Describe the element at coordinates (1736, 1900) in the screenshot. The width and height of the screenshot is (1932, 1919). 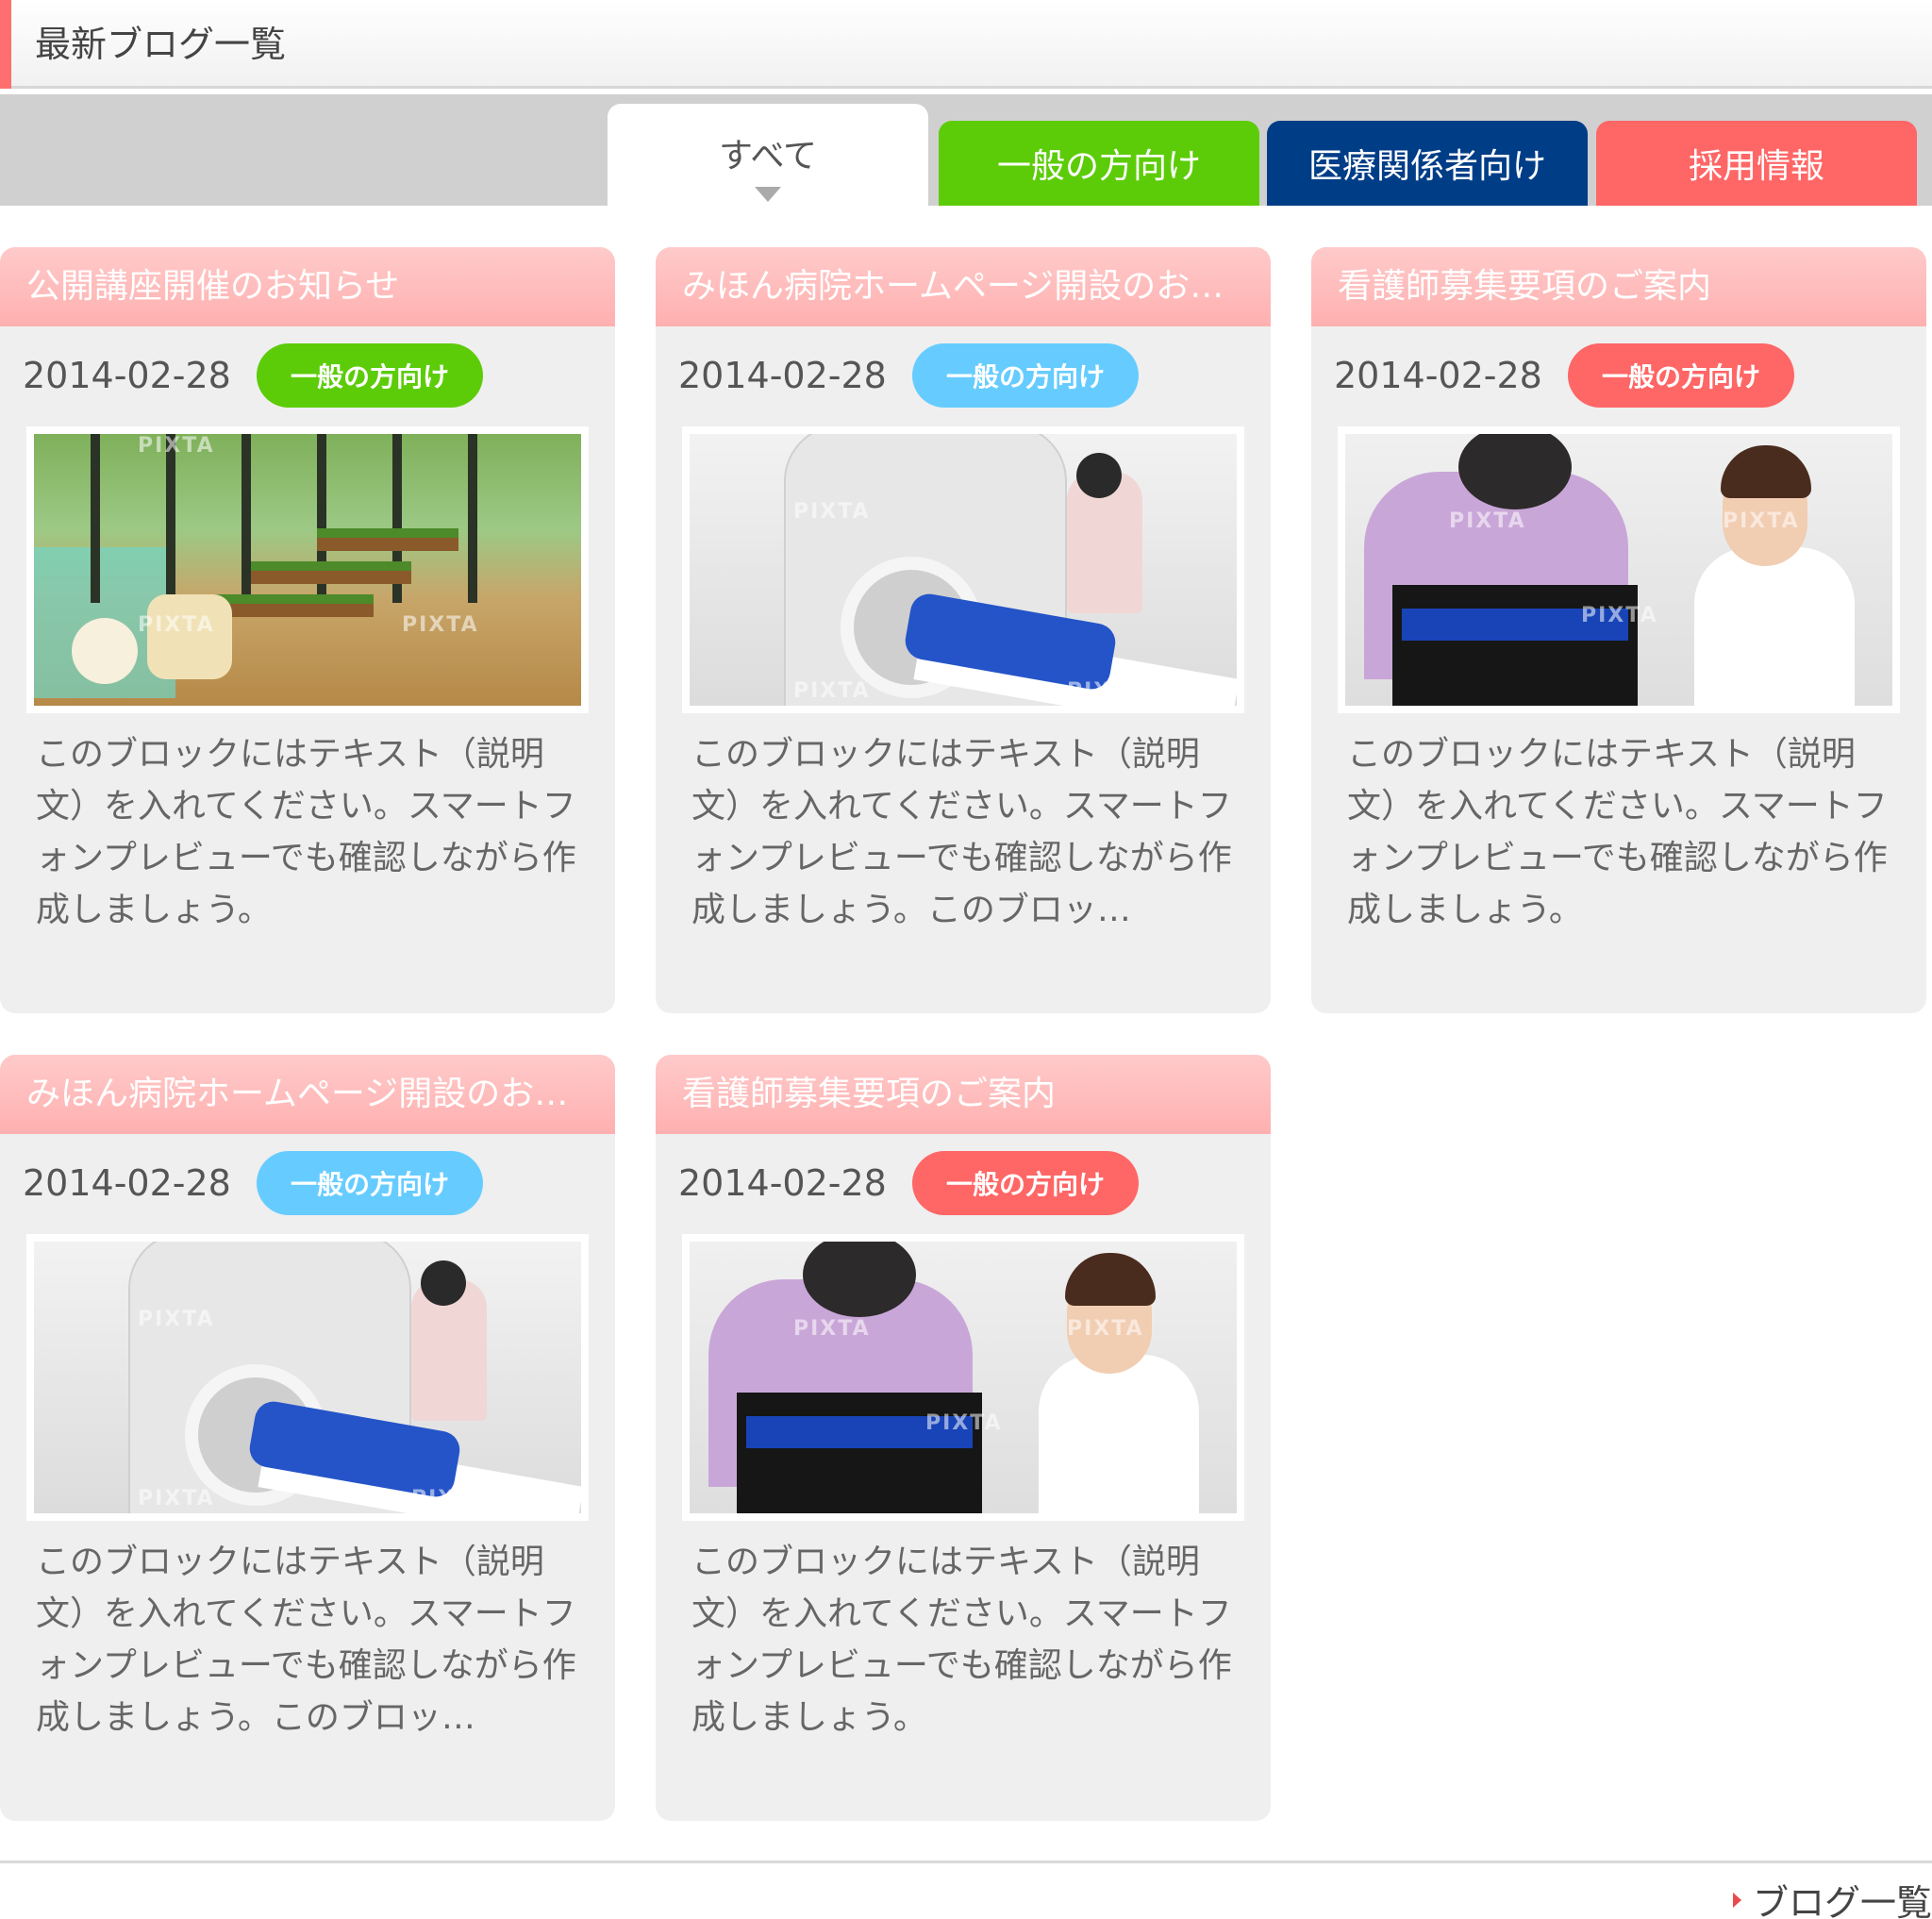
I see `caret-right-icon` at that location.